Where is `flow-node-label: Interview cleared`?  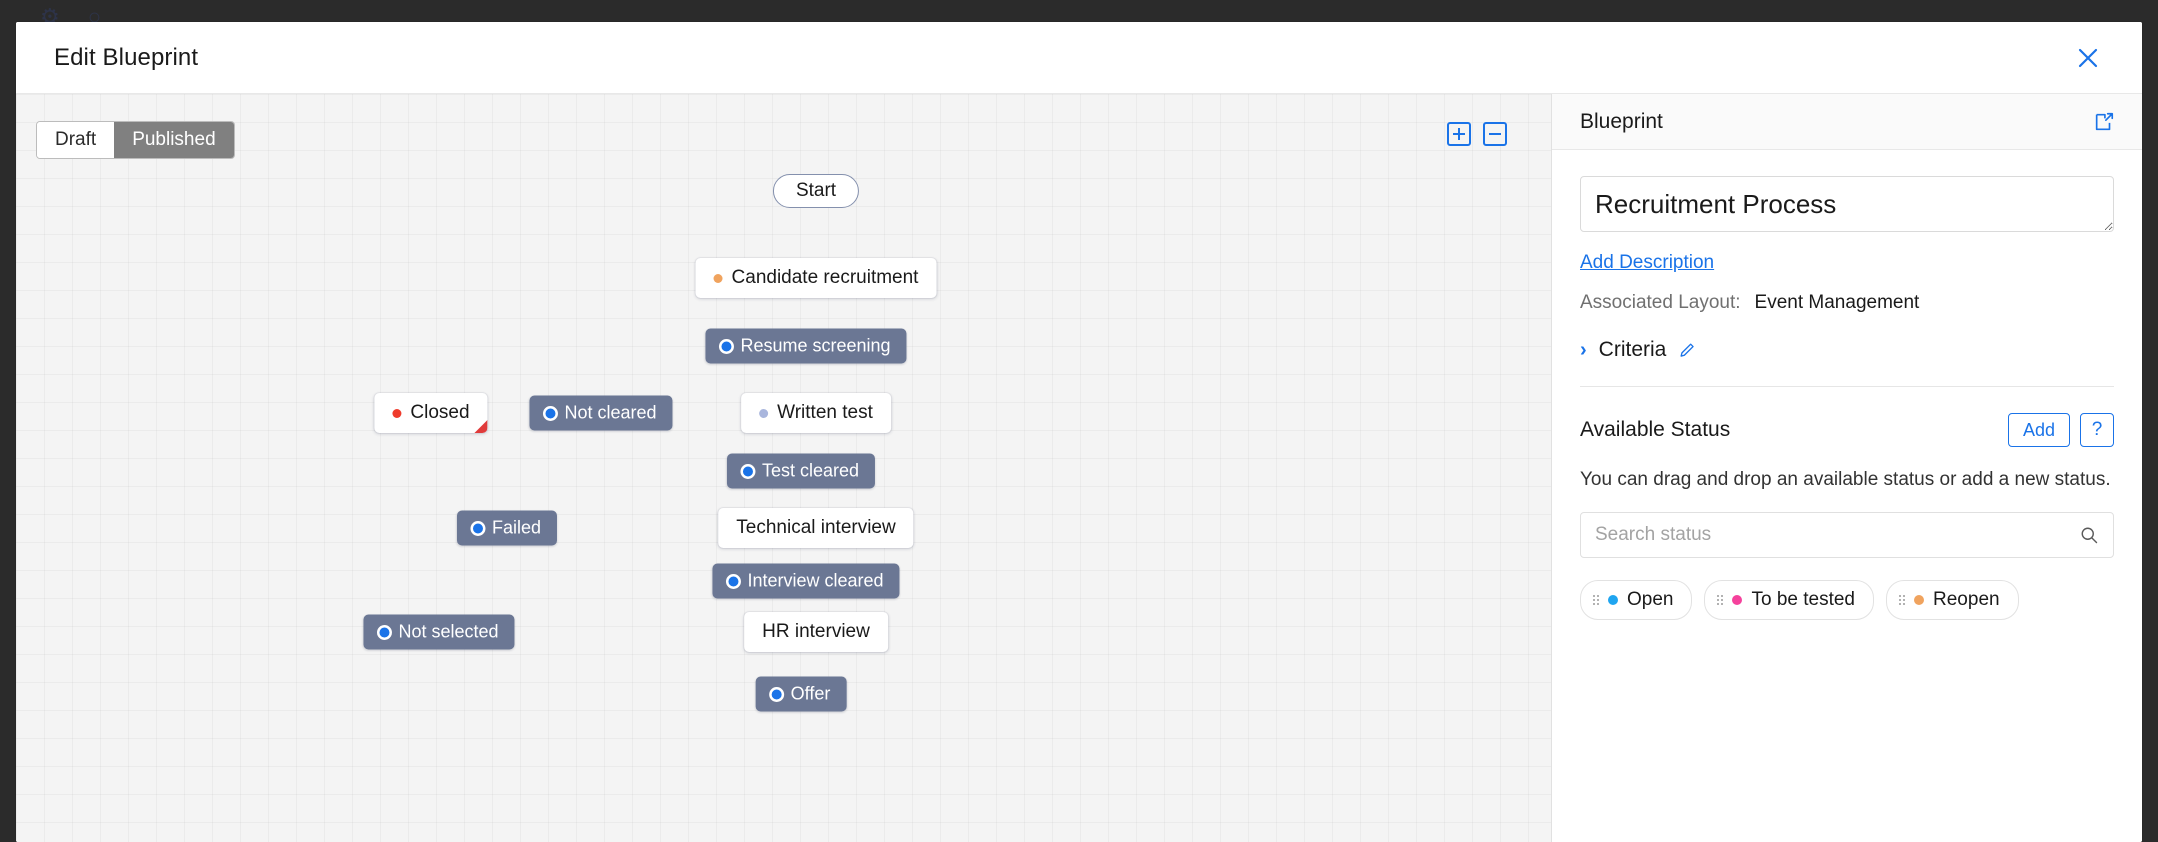 flow-node-label: Interview cleared is located at coordinates (815, 581).